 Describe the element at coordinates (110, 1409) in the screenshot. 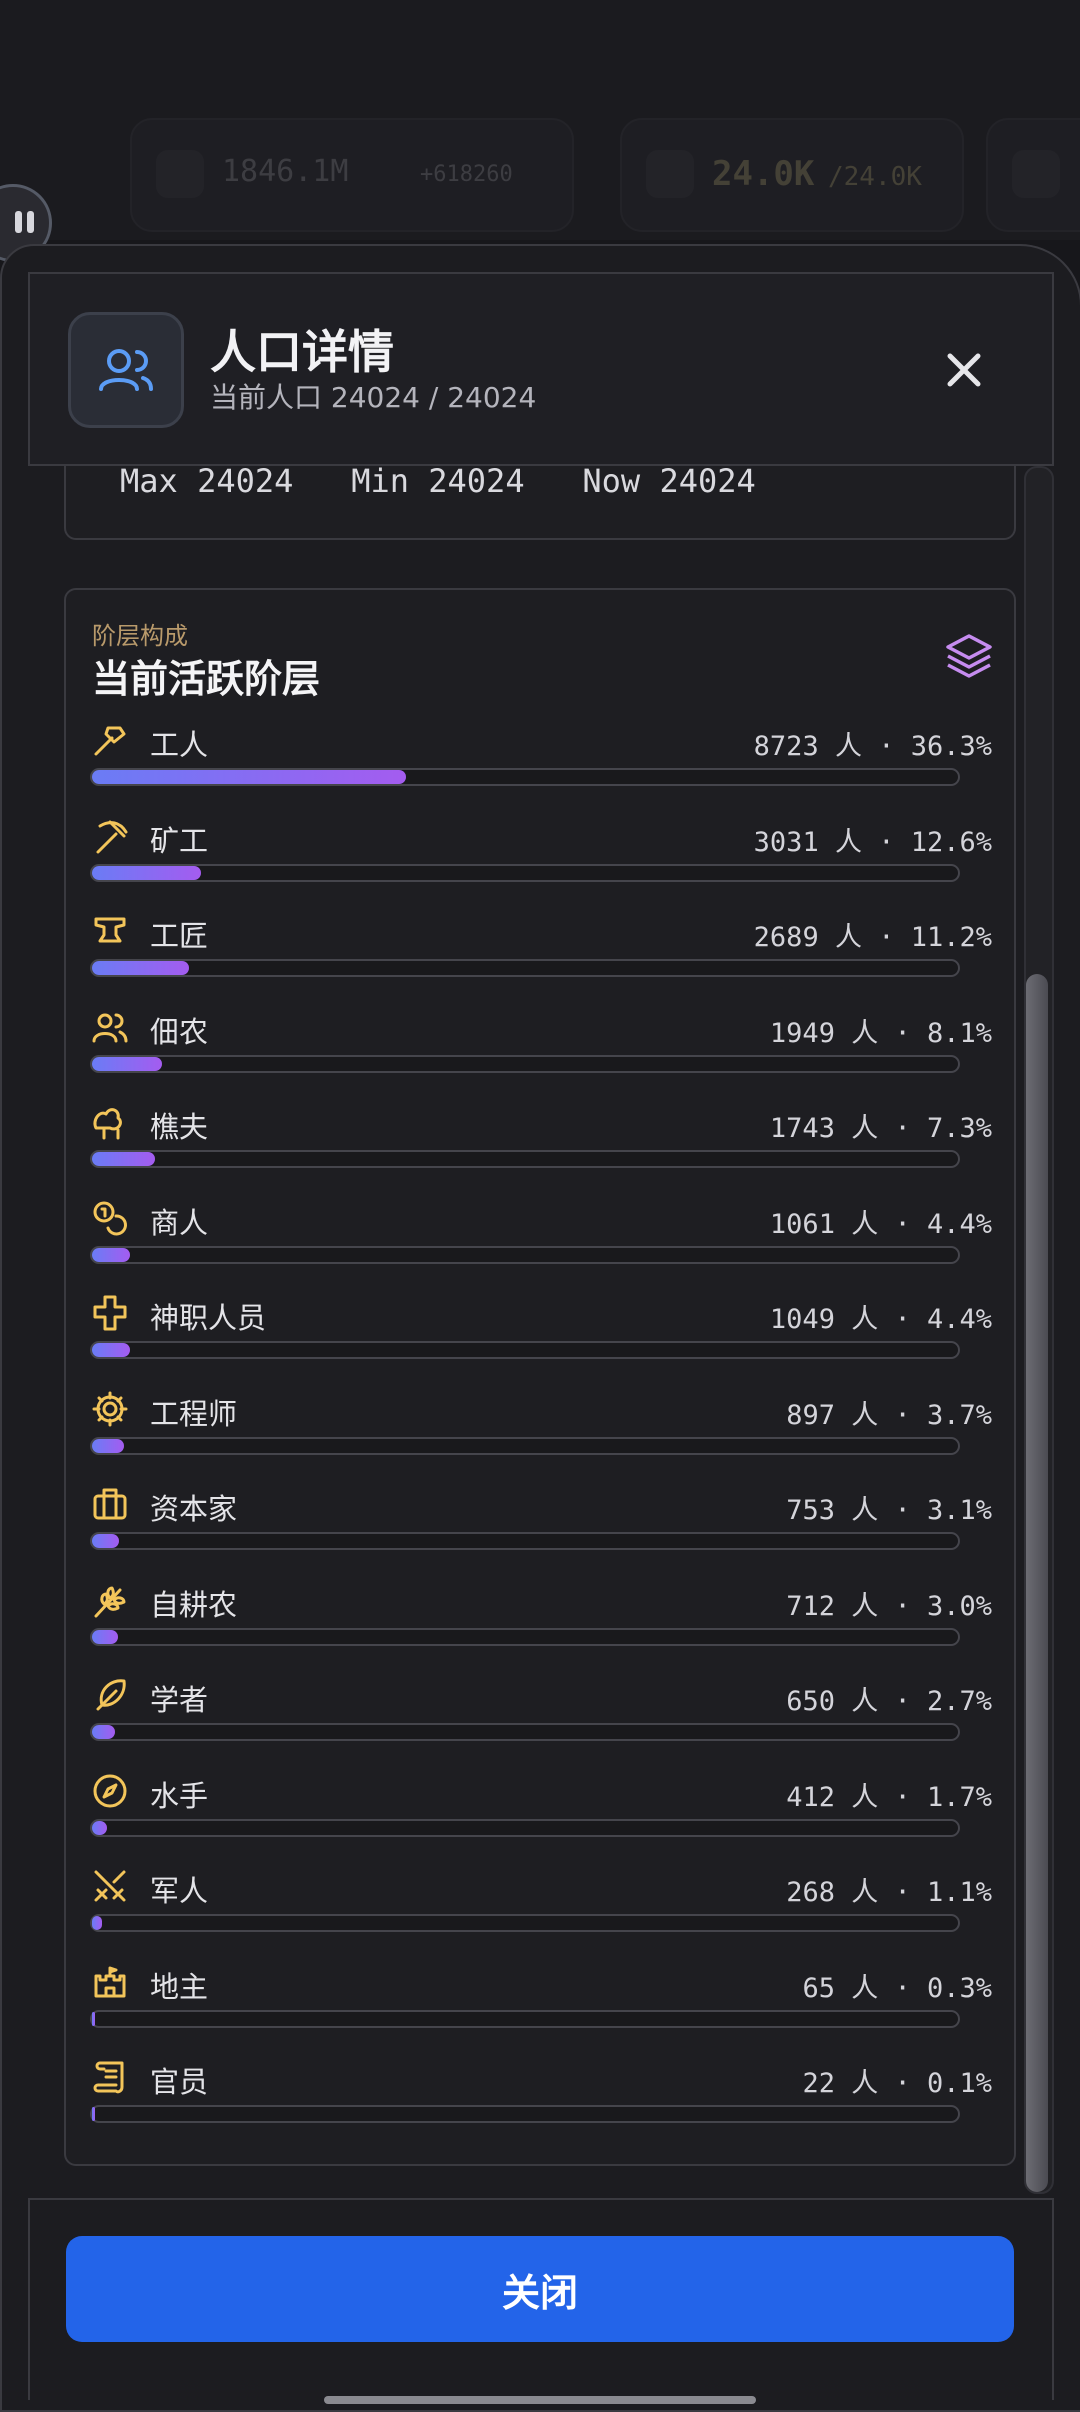

I see `cog-icon` at that location.